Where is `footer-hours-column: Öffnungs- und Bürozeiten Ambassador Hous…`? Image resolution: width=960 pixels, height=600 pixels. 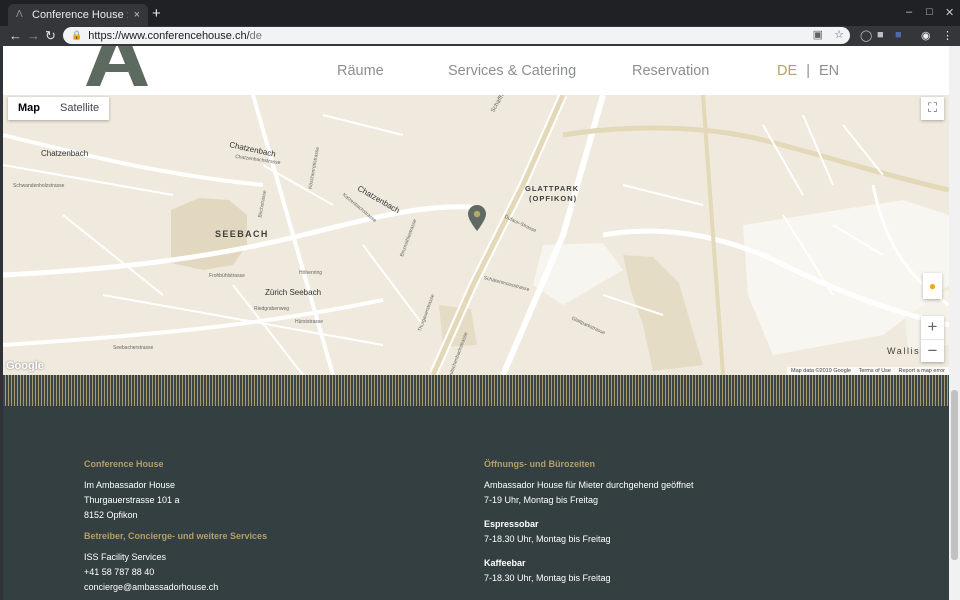 footer-hours-column: Öffnungs- und Bürozeiten Ambassador Hous… is located at coordinates (588, 521).